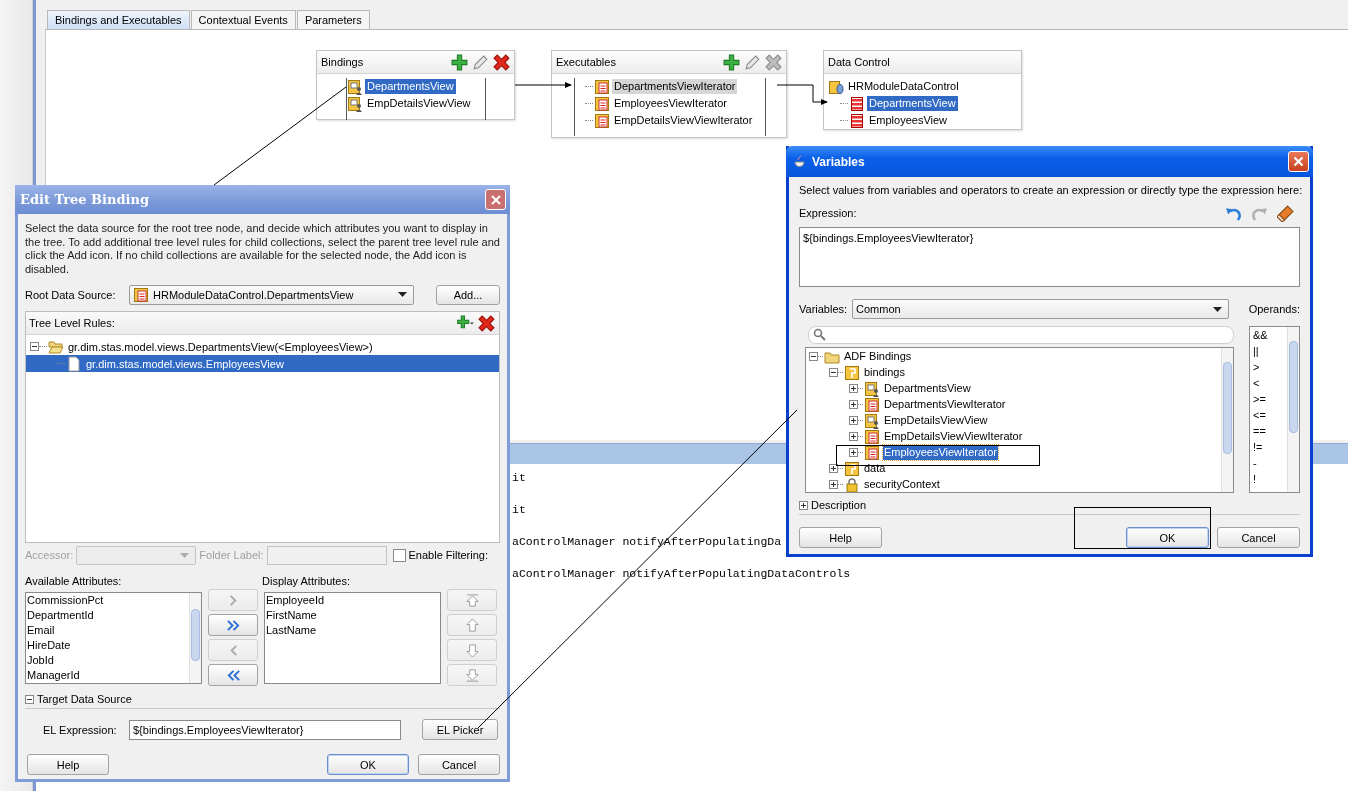 The height and width of the screenshot is (791, 1348). I want to click on connector-arrow, so click(543, 85).